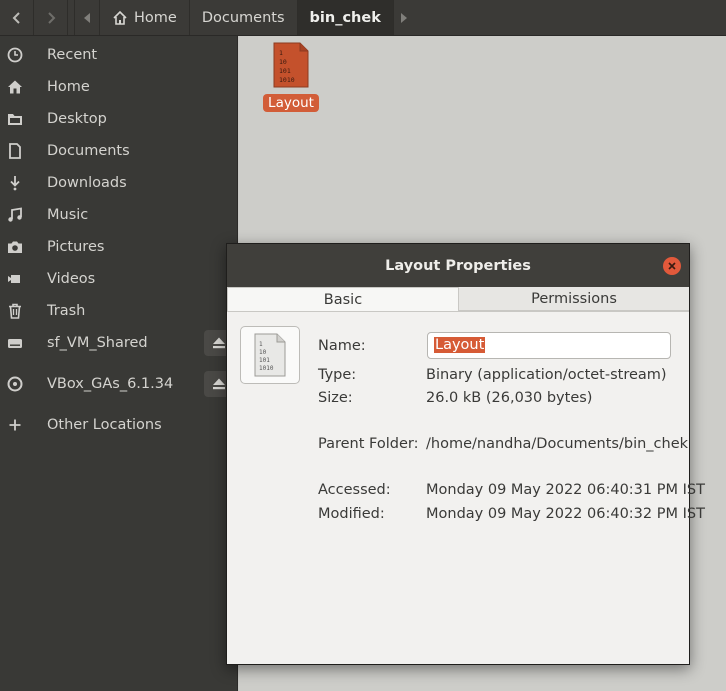 This screenshot has height=691, width=726. I want to click on breadcrumb-label: Documents, so click(243, 17).